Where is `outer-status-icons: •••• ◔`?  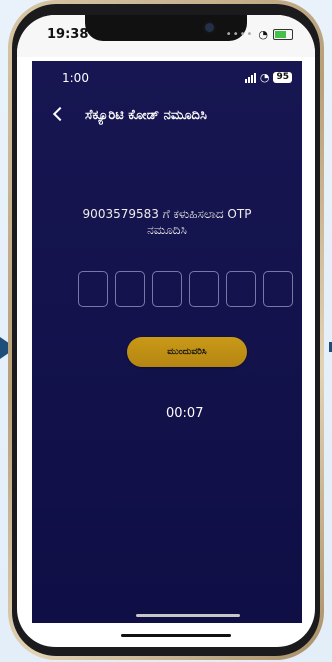 outer-status-icons: •••• ◔ is located at coordinates (259, 34).